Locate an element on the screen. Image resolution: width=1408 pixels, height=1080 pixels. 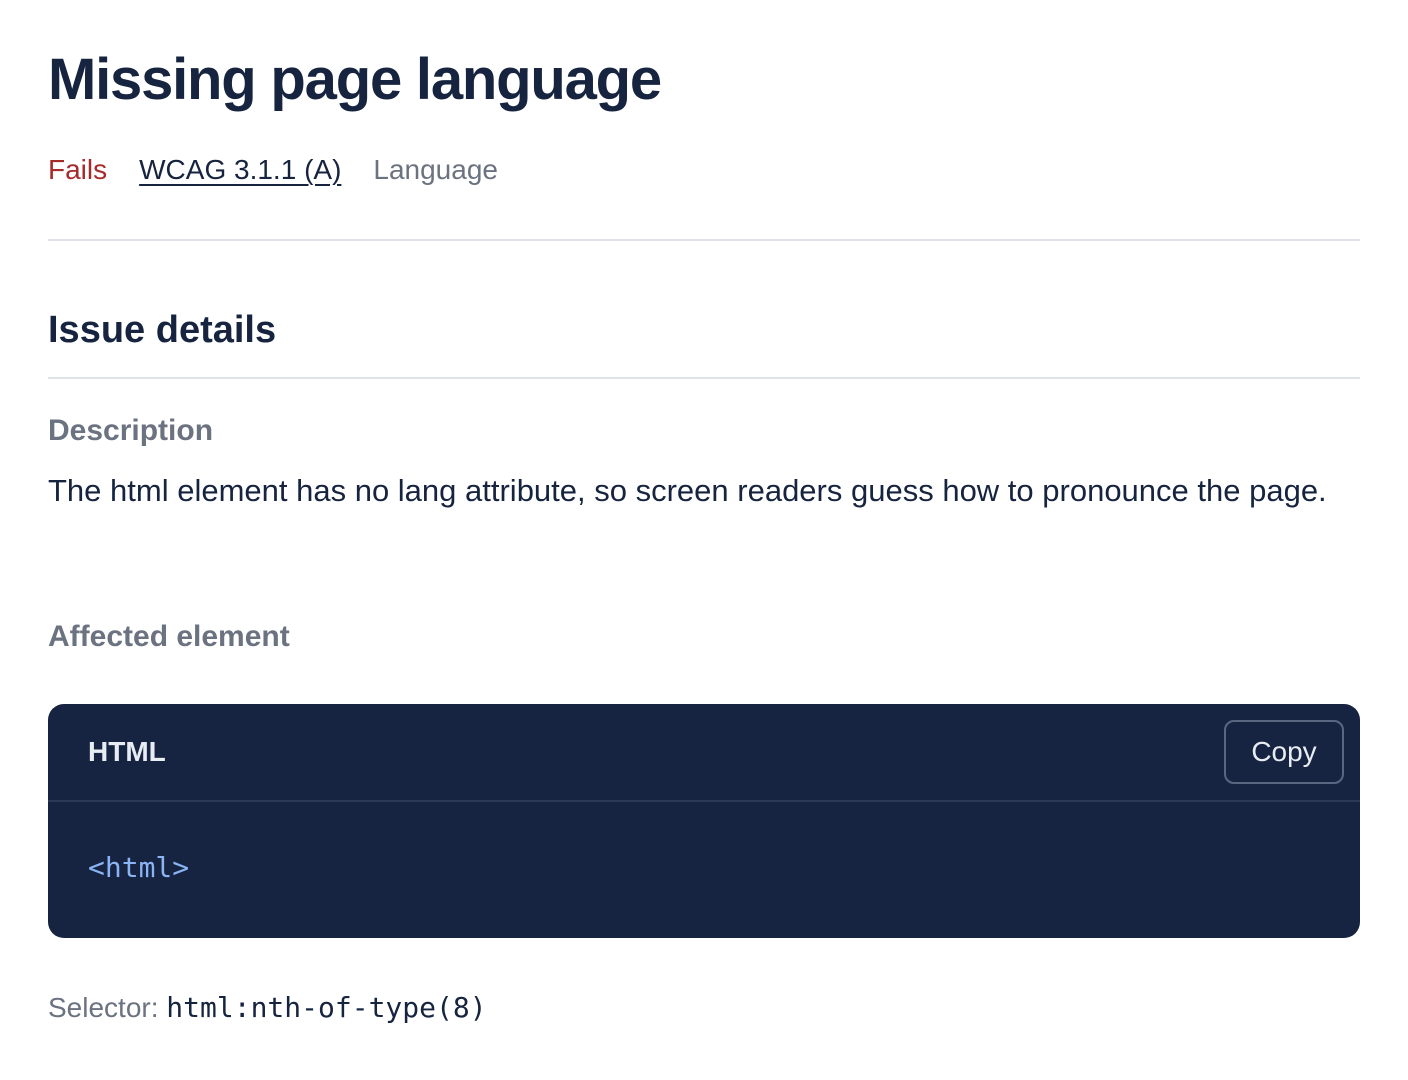
selector-line: Selector: html:nth-of-type(8) is located at coordinates (267, 1008).